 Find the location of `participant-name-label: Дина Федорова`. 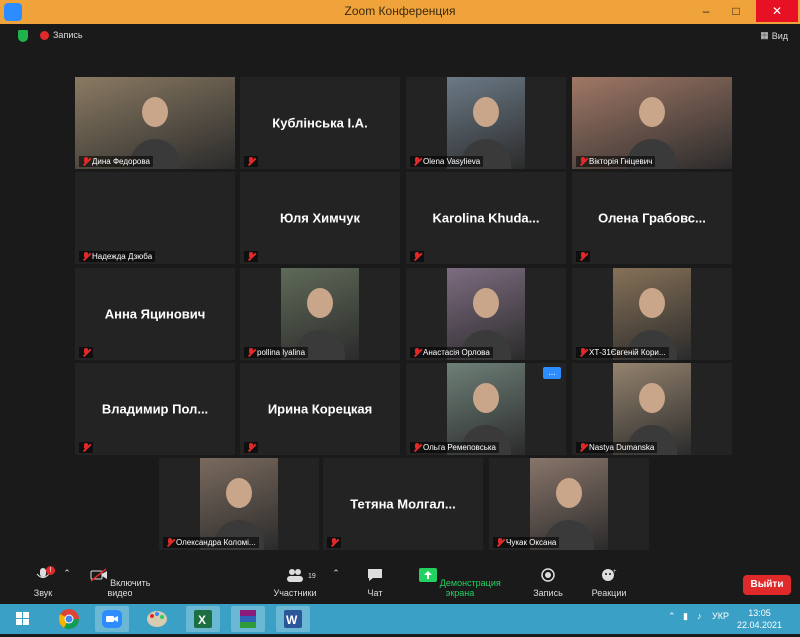

participant-name-label: Дина Федорова is located at coordinates (116, 161).